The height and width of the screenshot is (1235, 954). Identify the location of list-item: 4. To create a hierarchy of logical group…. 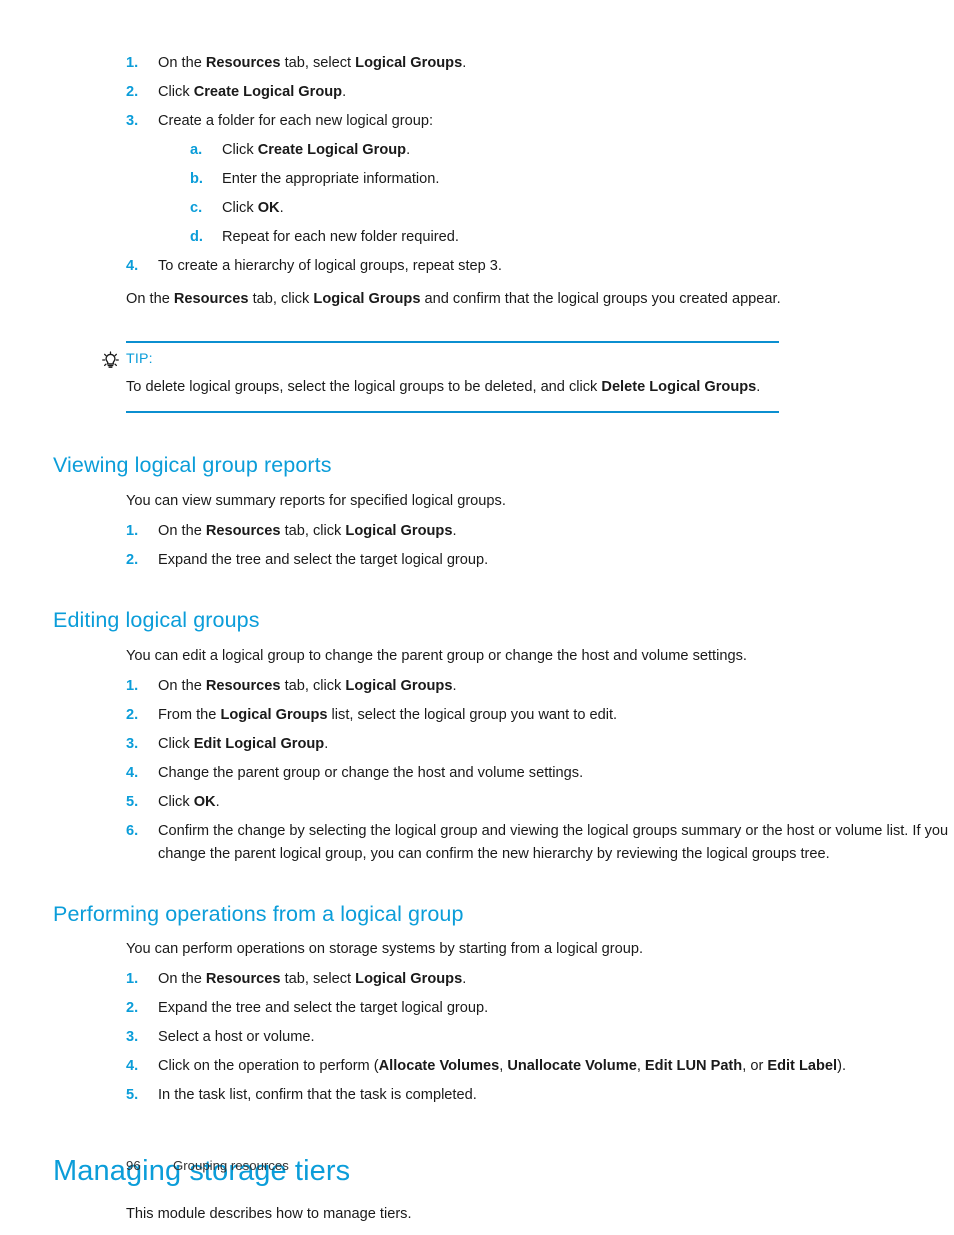
(540, 266).